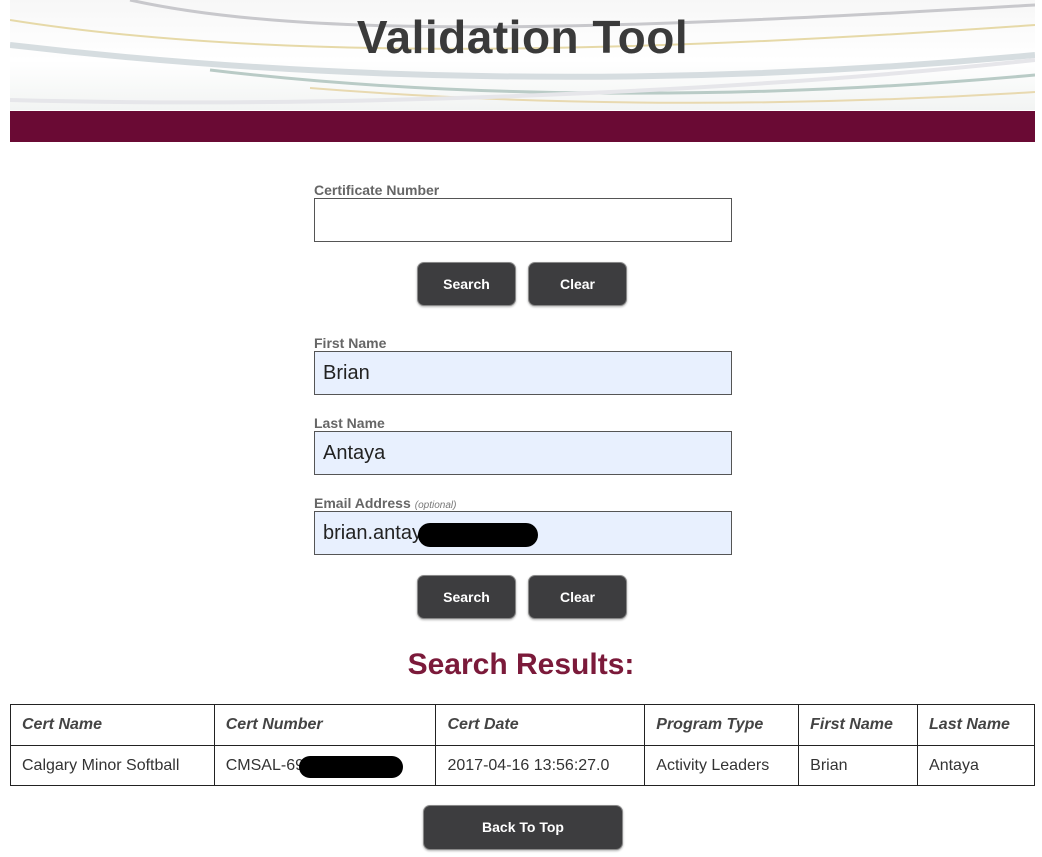  Describe the element at coordinates (435, 505) in the screenshot. I see `email-optional-note: (optional)` at that location.